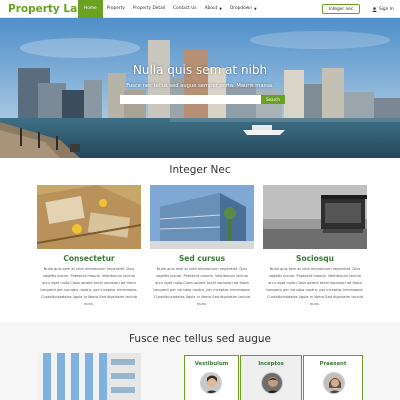 This screenshot has height=400, width=400. I want to click on nav-item-label: Dropdown, so click(241, 8).